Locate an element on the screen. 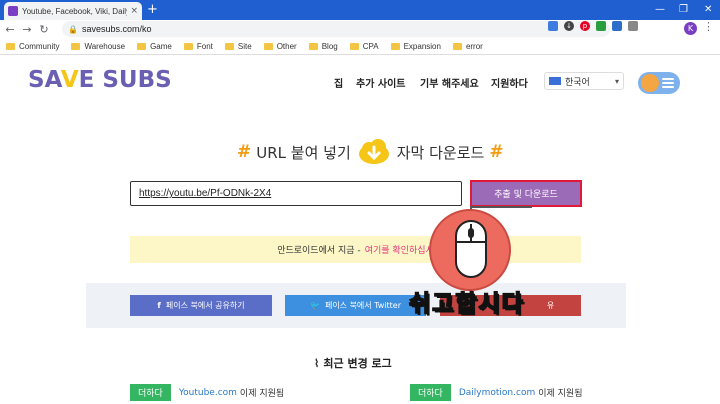 This screenshot has width=720, height=404. language-label: 한국어 is located at coordinates (577, 82).